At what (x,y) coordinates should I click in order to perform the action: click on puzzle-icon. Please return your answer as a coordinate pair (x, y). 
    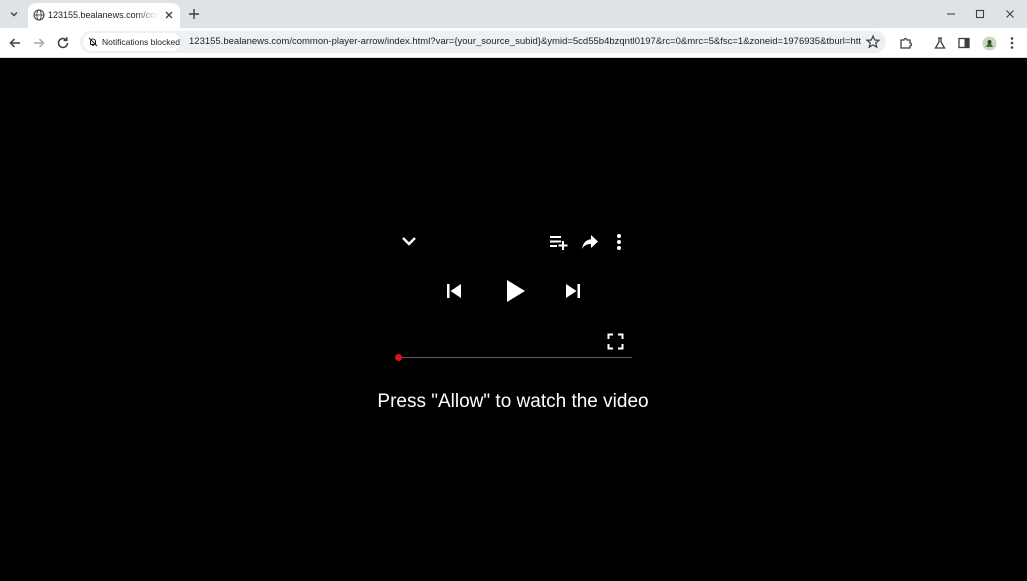
    Looking at the image, I should click on (906, 43).